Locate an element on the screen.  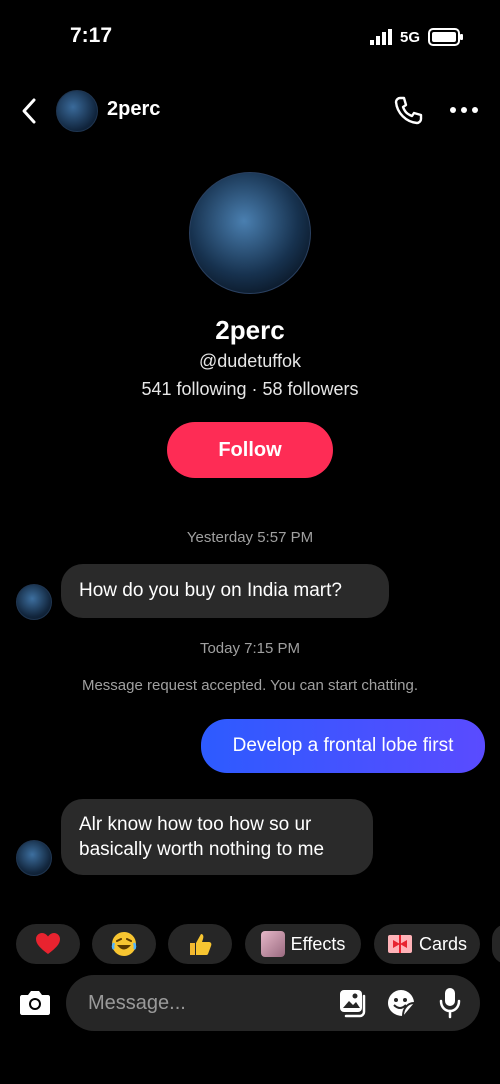
contact-name: 2perc is located at coordinates (133, 109).